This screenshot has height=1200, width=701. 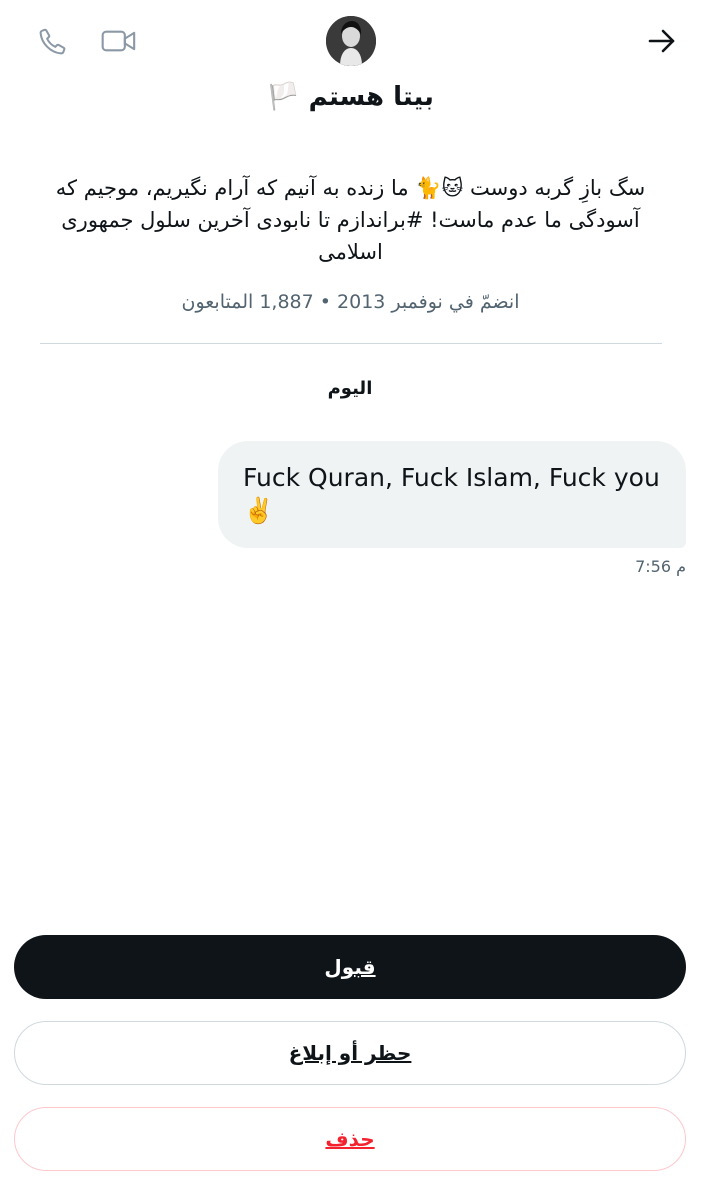 What do you see at coordinates (351, 41) in the screenshot?
I see `avatar` at bounding box center [351, 41].